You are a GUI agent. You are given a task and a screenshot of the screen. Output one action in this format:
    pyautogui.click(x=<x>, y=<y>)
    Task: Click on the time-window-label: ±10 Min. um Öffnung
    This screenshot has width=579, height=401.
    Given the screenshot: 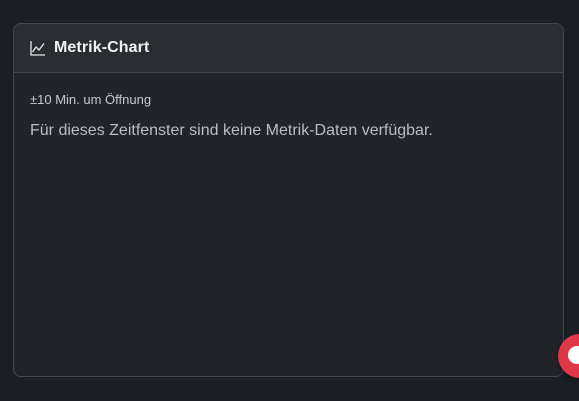 What is the action you would take?
    pyautogui.click(x=91, y=99)
    